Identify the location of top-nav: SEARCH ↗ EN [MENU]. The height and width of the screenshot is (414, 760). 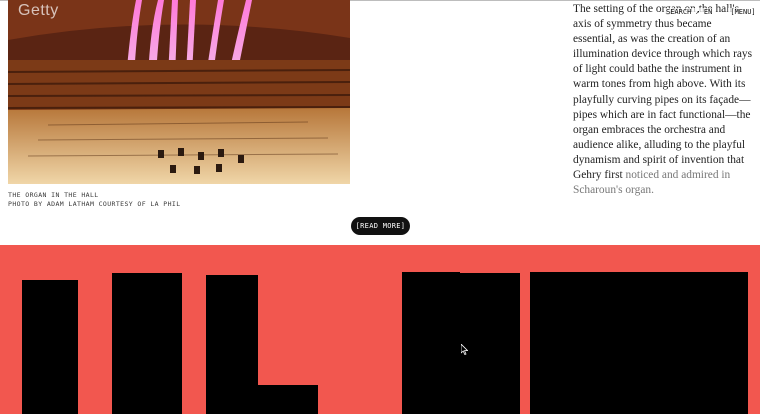
(711, 12).